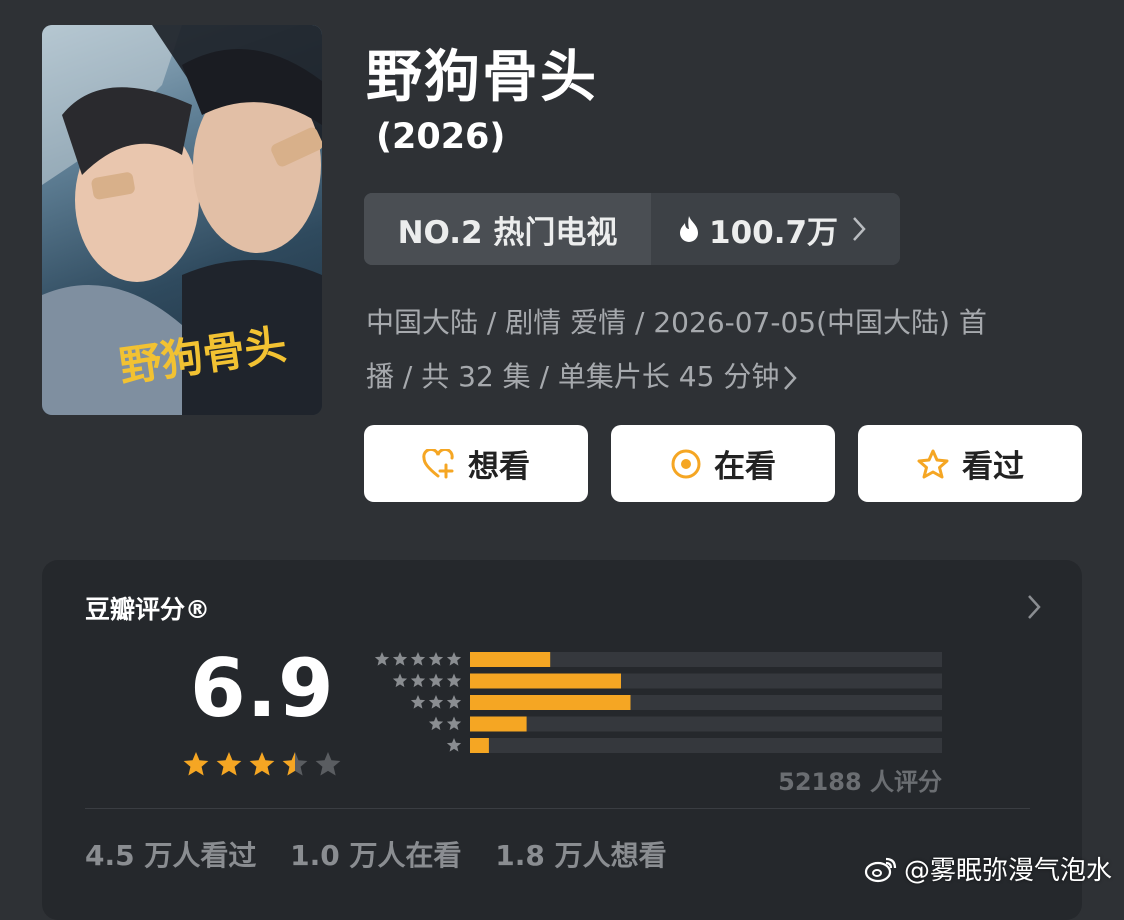 Image resolution: width=1124 pixels, height=920 pixels. I want to click on poster-image: 野狗骨头, so click(182, 220).